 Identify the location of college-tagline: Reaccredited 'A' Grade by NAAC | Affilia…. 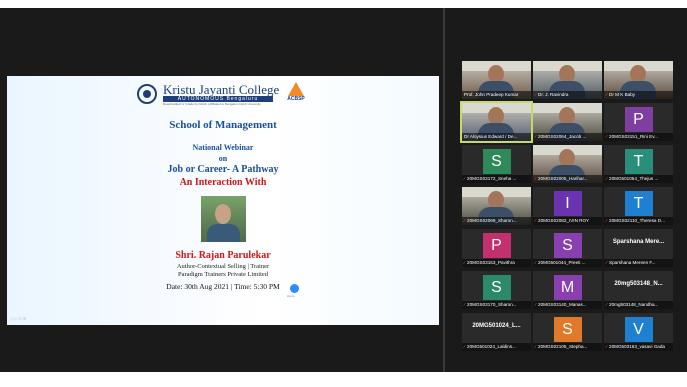
(212, 104).